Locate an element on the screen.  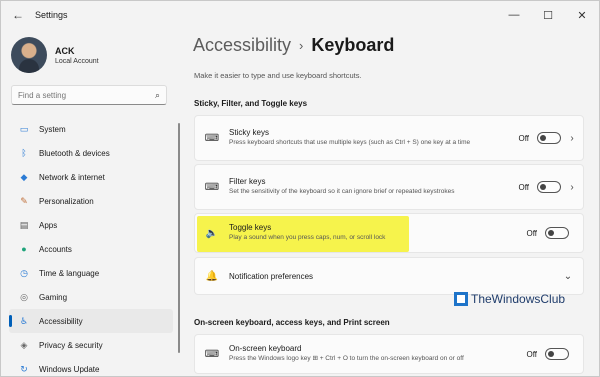
maximize-icon: ☐ is located at coordinates (548, 15).